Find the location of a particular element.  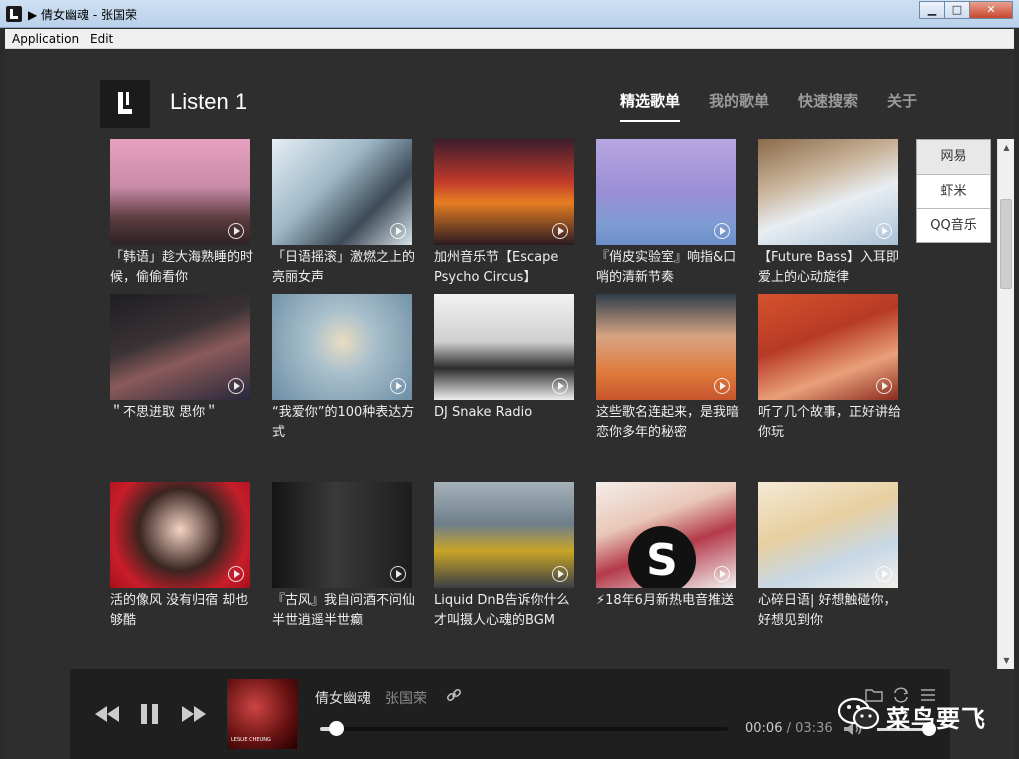

playlist-card: ＂不思进取 思你＂ is located at coordinates (183, 368).